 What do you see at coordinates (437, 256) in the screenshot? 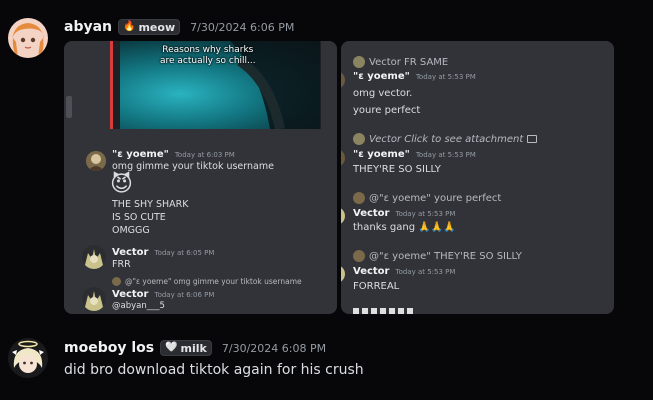
I see `reply-preview: @"ɛ yoeme" THEY'RE SO SILLY` at bounding box center [437, 256].